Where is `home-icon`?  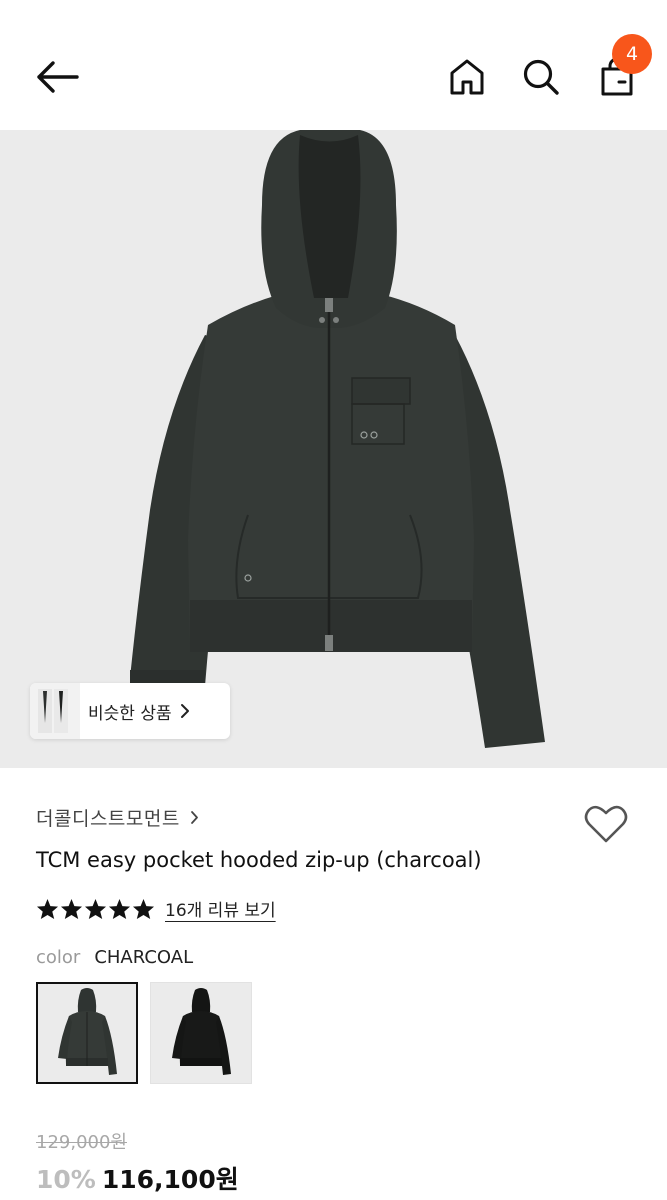 home-icon is located at coordinates (467, 77).